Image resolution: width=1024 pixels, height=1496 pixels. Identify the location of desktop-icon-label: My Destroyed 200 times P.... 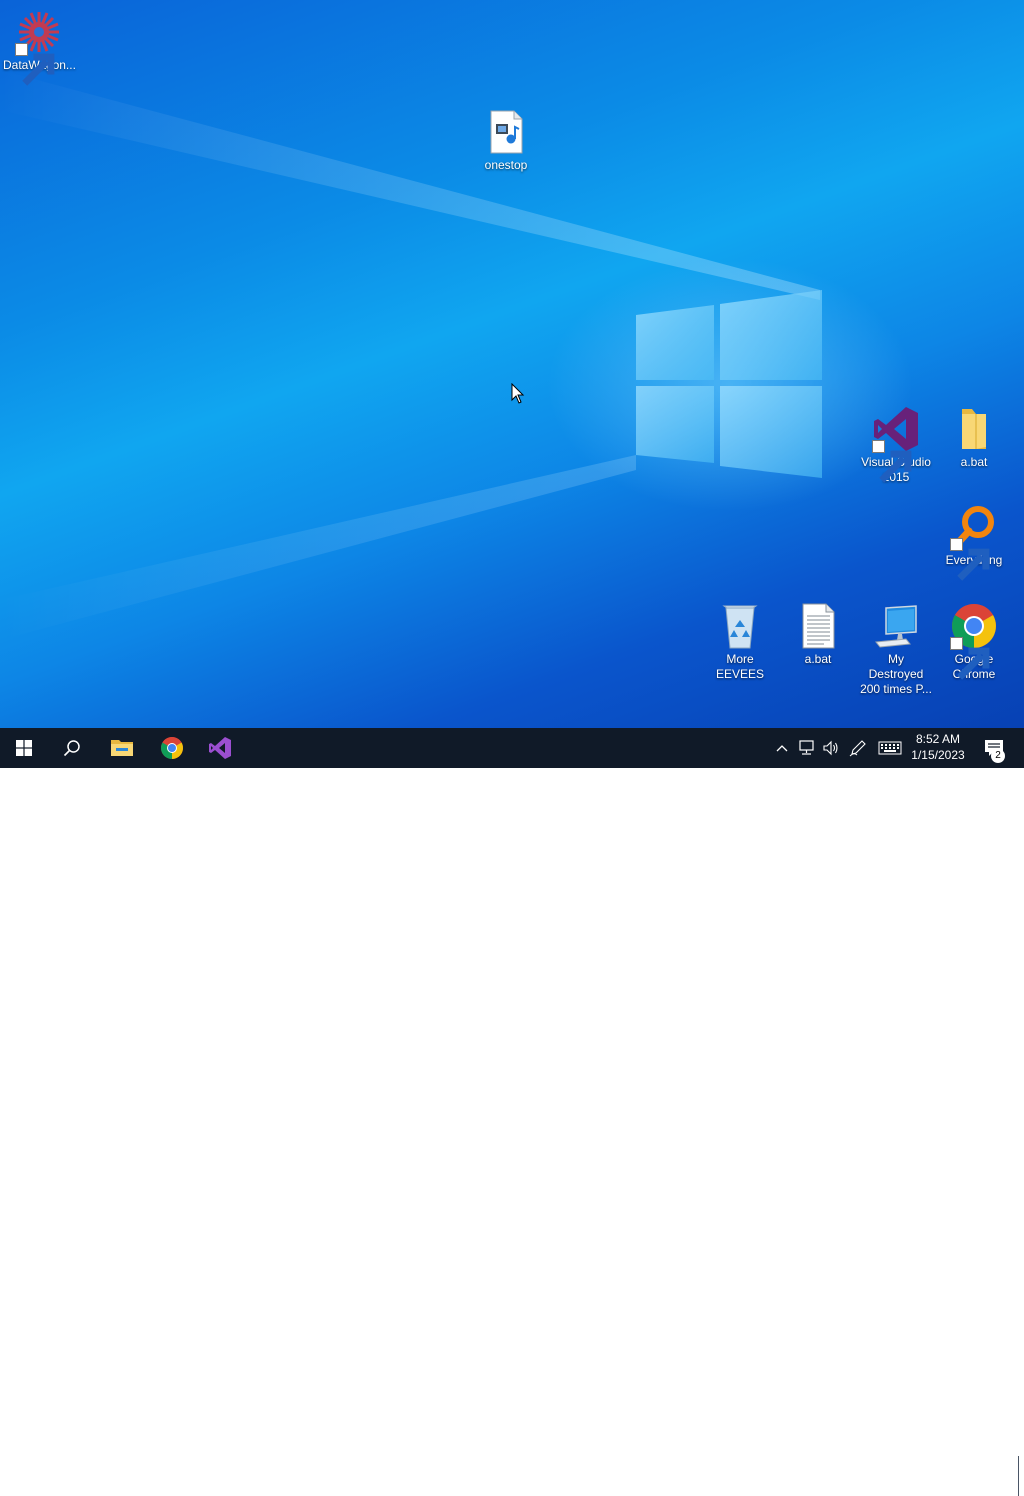
(896, 674).